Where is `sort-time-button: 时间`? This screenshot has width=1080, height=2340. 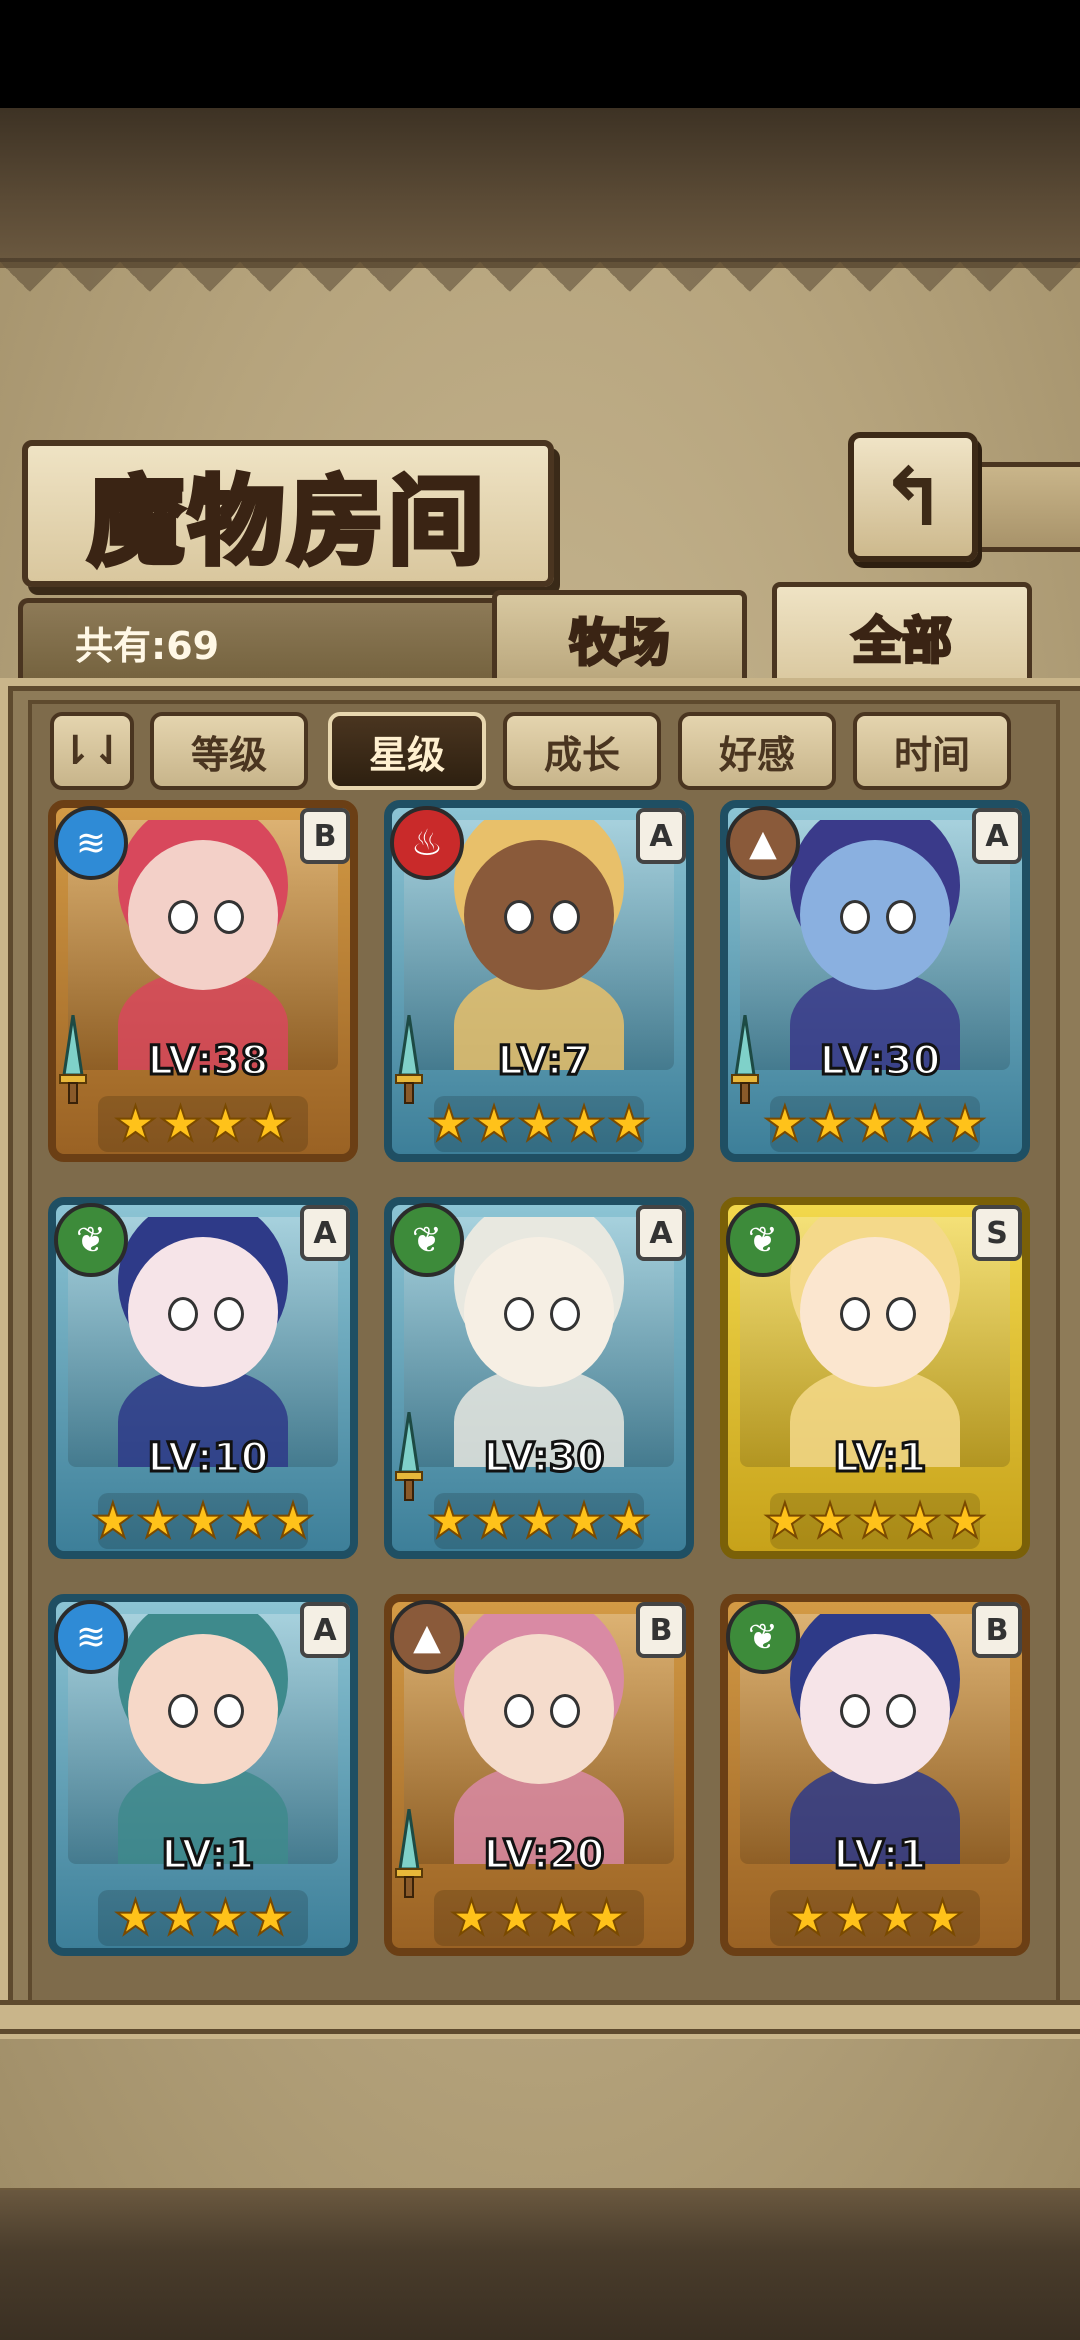
sort-time-button: 时间 is located at coordinates (932, 751).